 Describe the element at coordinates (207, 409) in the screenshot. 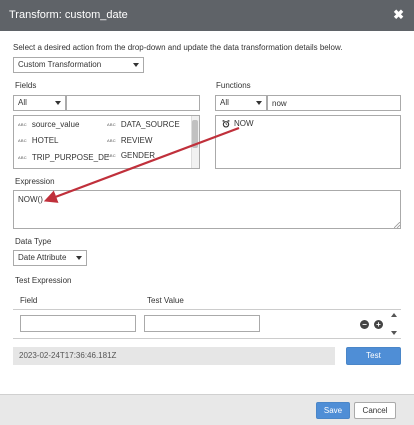

I see `dialog-footer: Save Cancel` at that location.